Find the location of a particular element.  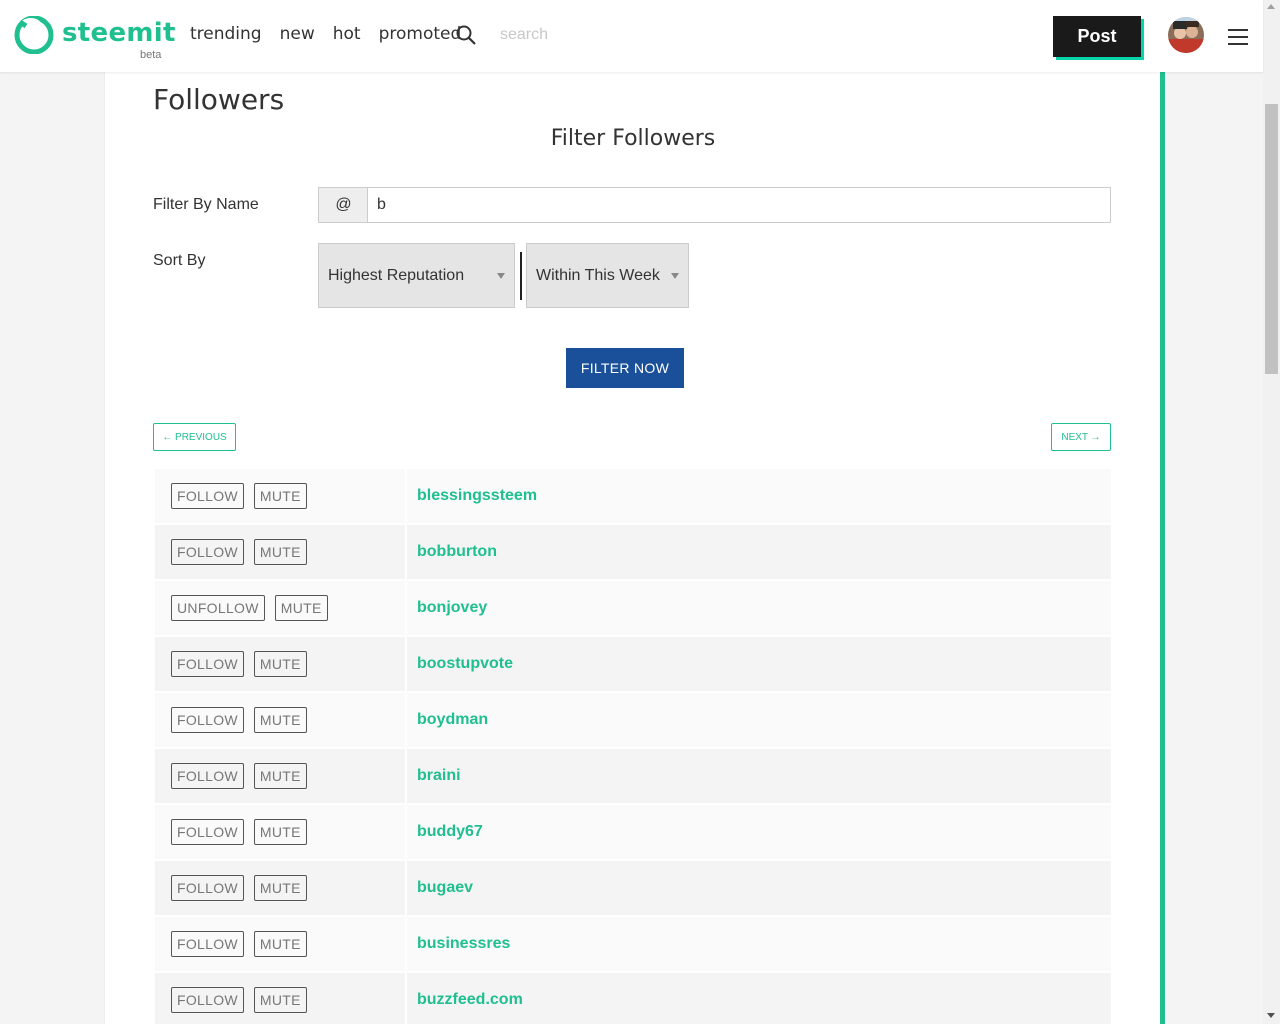

table-row: FOLLOW MUTE businessres is located at coordinates (633, 945).